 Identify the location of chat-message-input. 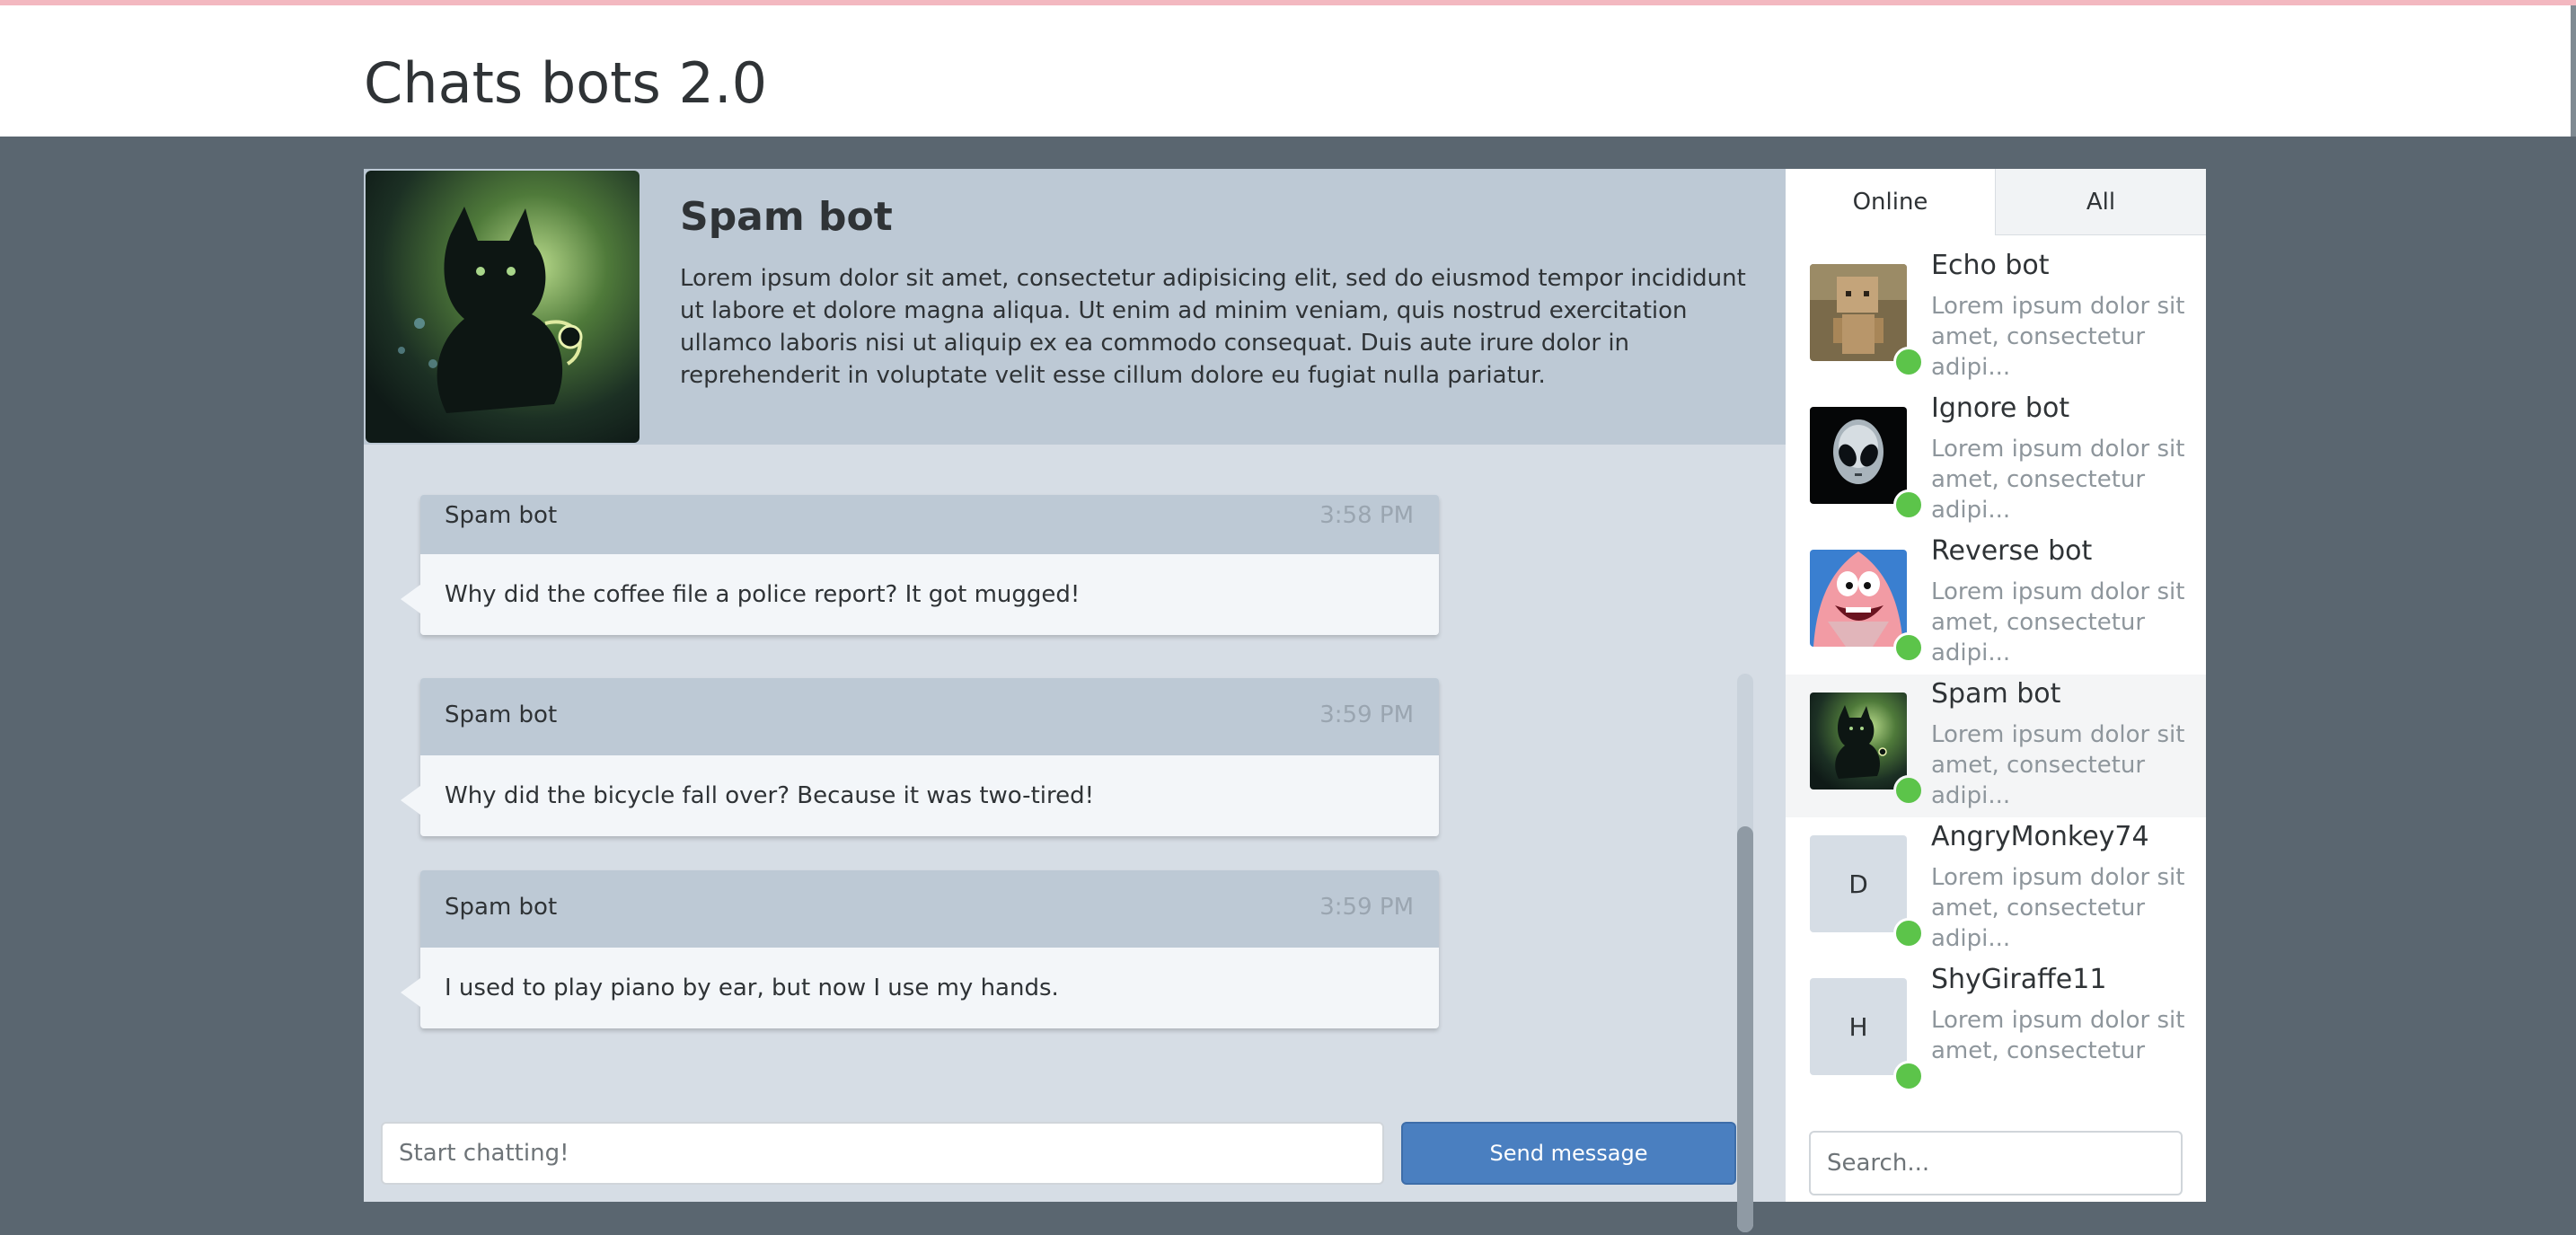
(882, 1153).